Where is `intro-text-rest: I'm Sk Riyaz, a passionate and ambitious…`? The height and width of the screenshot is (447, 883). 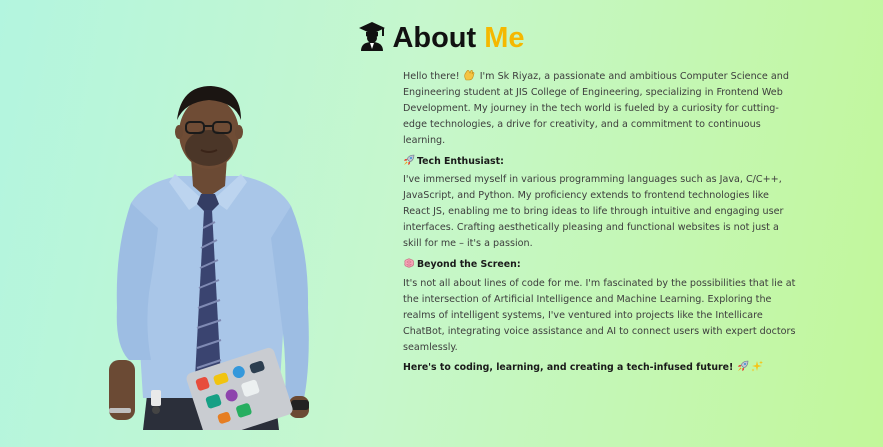 intro-text-rest: I'm Sk Riyaz, a passionate and ambitious… is located at coordinates (596, 108).